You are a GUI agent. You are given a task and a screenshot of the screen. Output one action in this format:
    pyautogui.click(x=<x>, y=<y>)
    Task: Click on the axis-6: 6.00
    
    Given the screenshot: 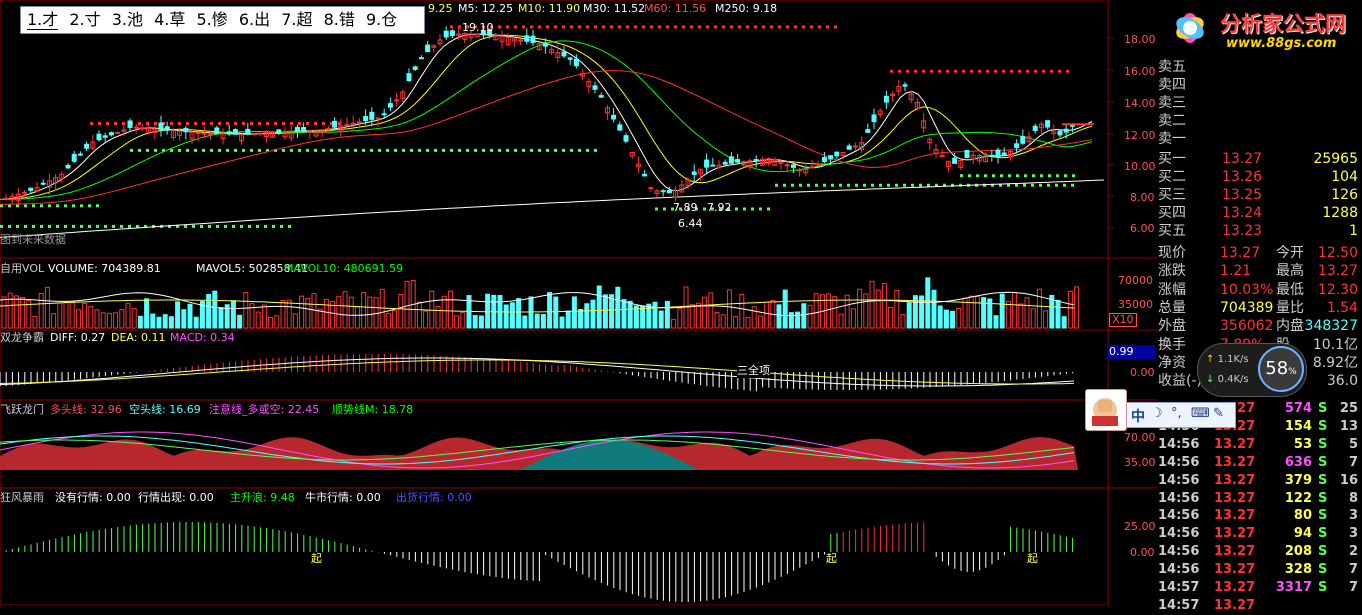 What is the action you would take?
    pyautogui.click(x=1142, y=228)
    